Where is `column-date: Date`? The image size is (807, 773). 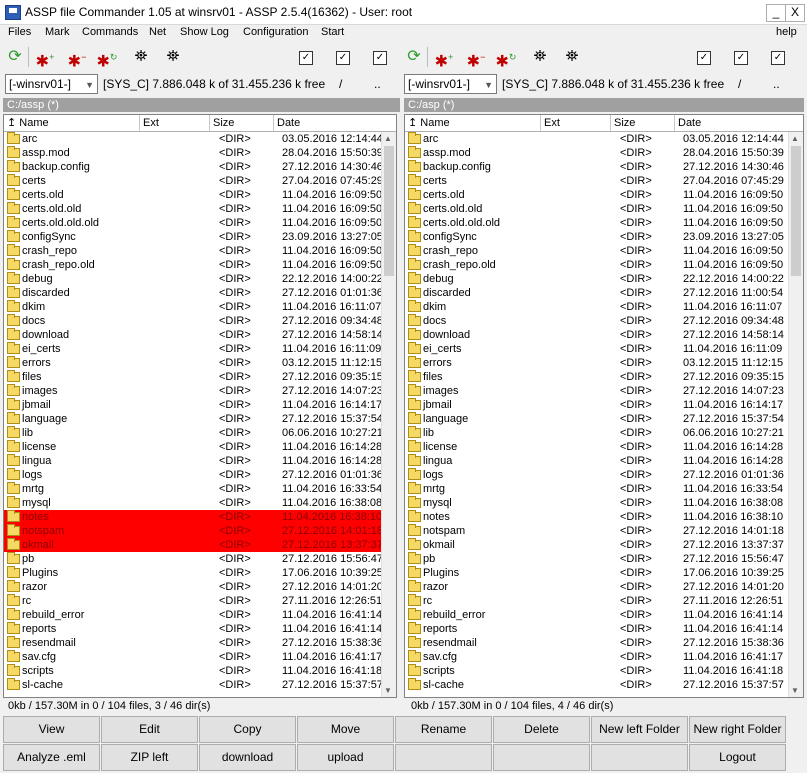
column-date: Date is located at coordinates (739, 123).